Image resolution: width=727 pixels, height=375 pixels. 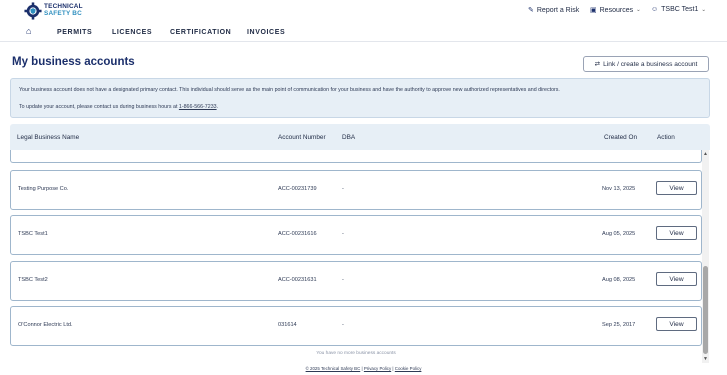 What do you see at coordinates (377, 368) in the screenshot?
I see `privacy-policy-link: Privacy Policy` at bounding box center [377, 368].